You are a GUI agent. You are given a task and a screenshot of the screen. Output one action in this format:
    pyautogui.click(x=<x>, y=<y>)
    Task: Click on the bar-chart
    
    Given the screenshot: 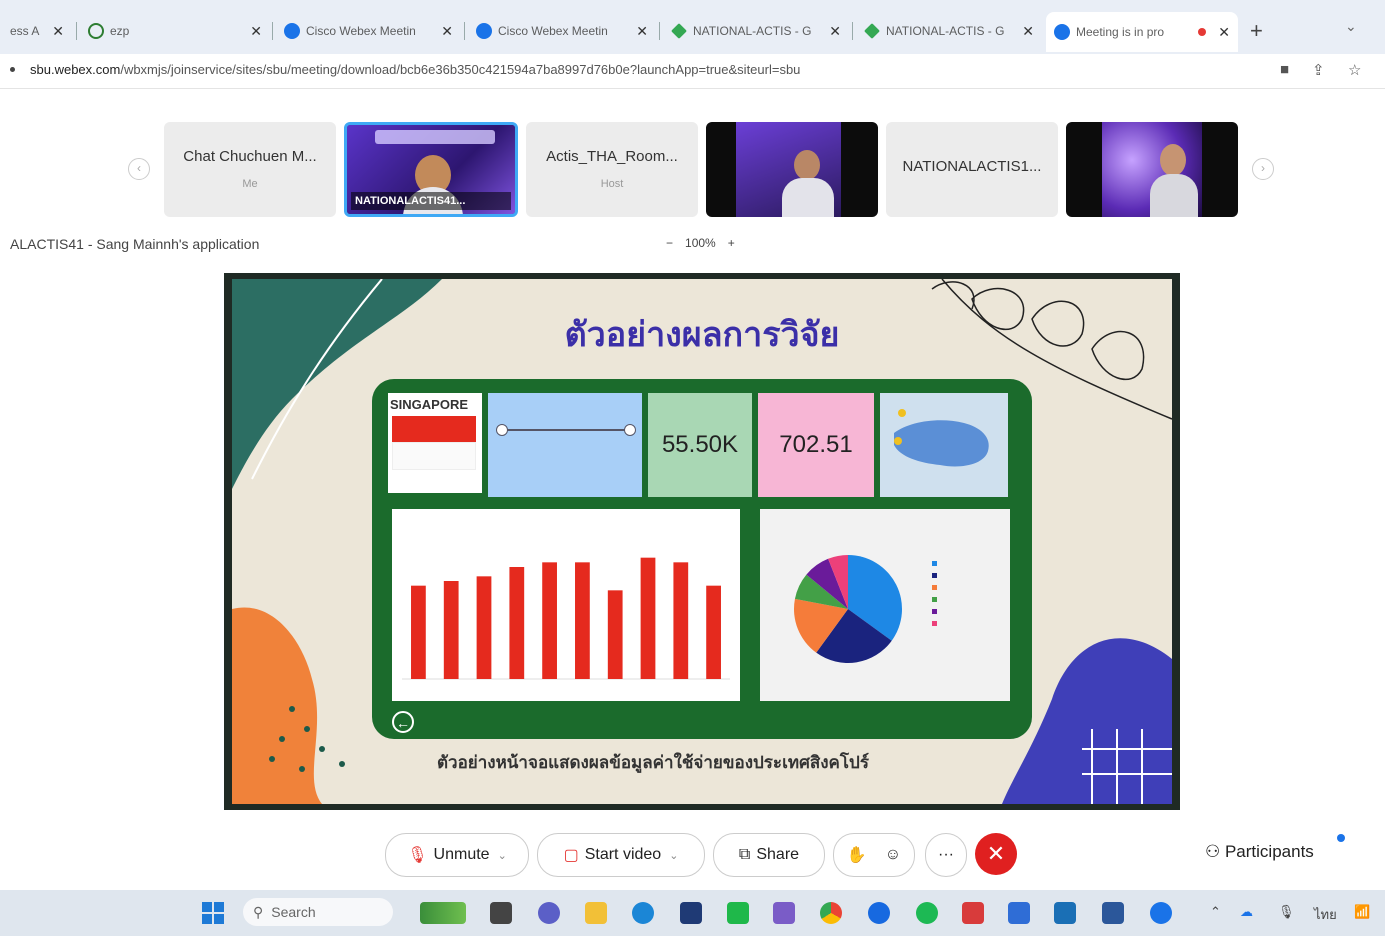 What is the action you would take?
    pyautogui.click(x=566, y=618)
    